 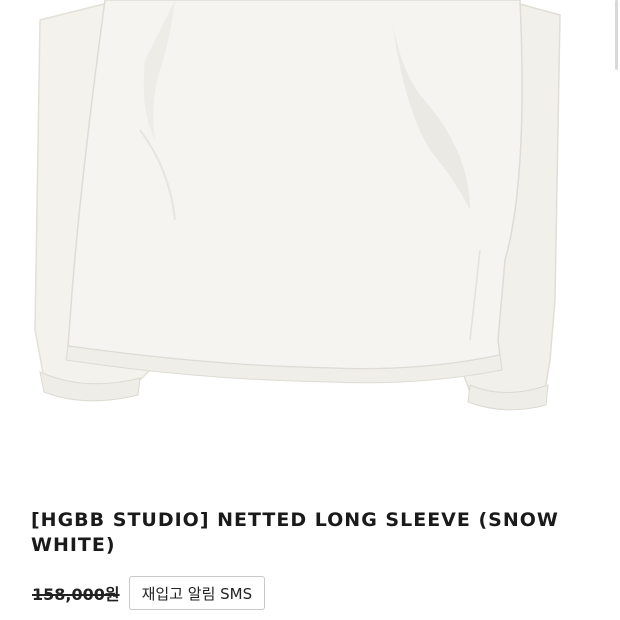 I want to click on price-row: 158,000원 재입고 알림 SMS, so click(x=149, y=593).